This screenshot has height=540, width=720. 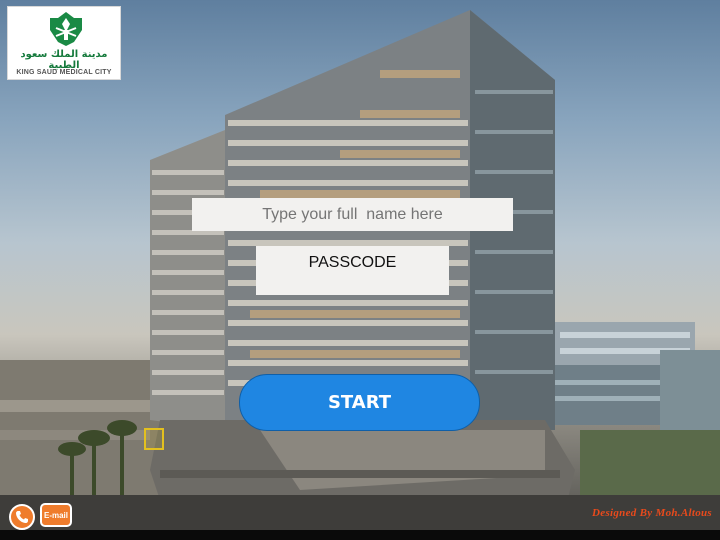 I want to click on full-name-input, so click(x=352, y=214).